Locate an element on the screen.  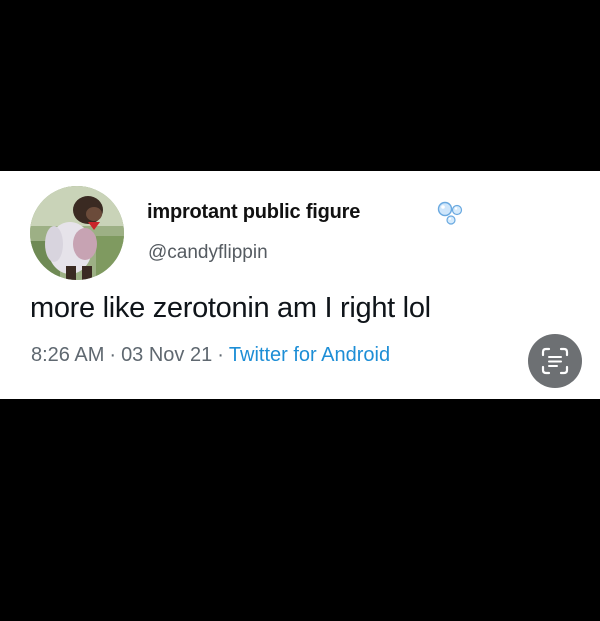
monkey-avatar-image is located at coordinates (77, 233).